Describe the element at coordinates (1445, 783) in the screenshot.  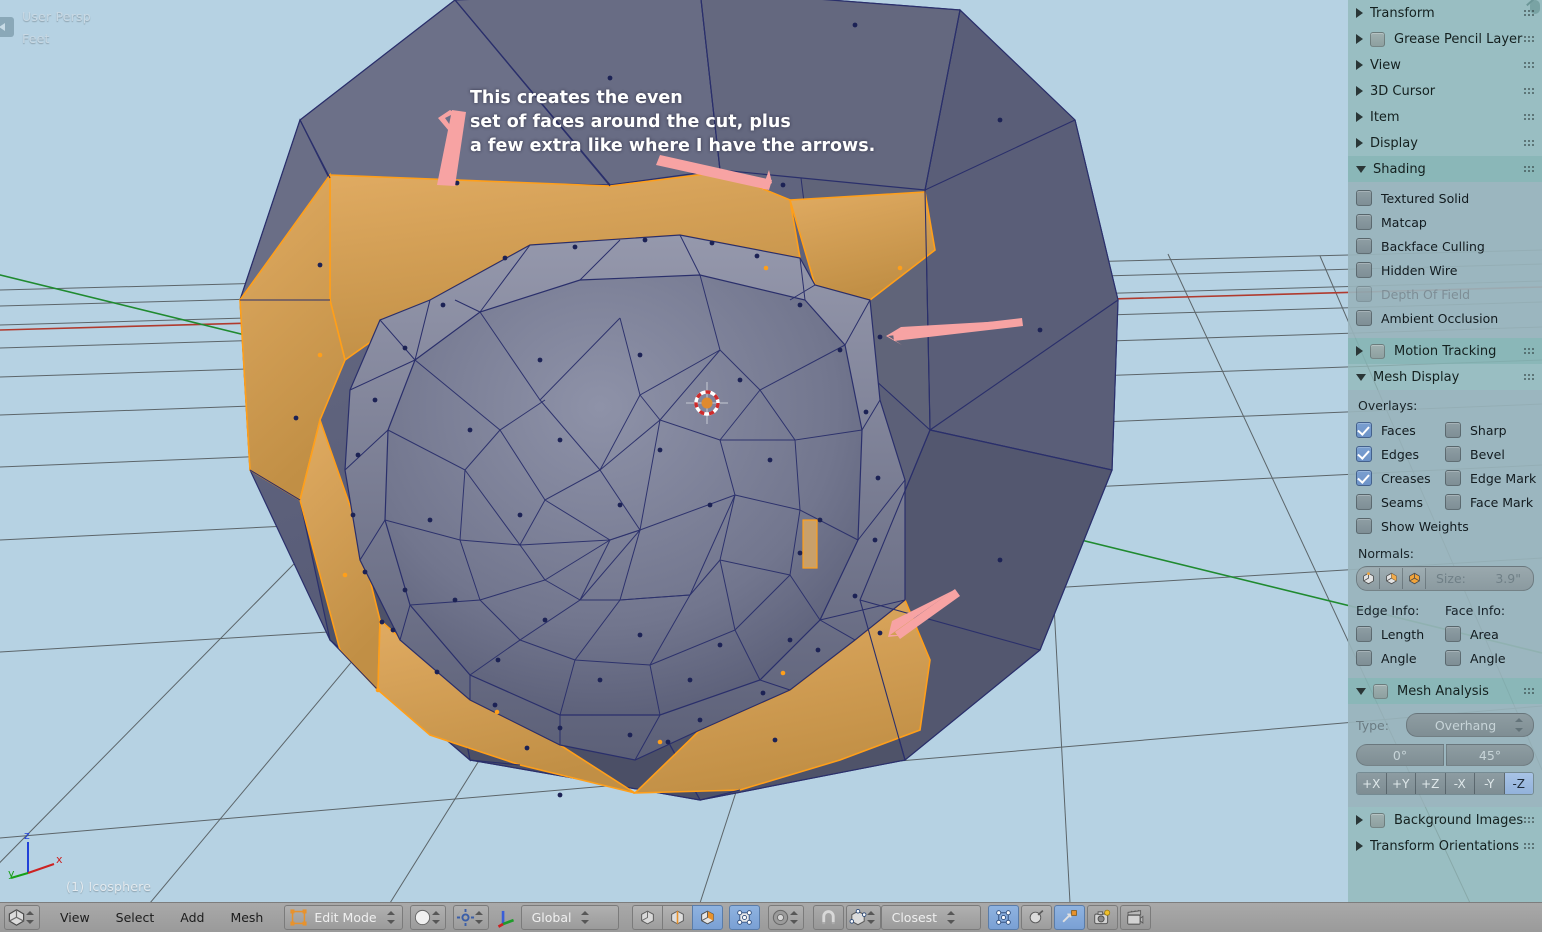
I see `analysis-axis-buttons: +X +Y +Z -X -Y -Z` at that location.